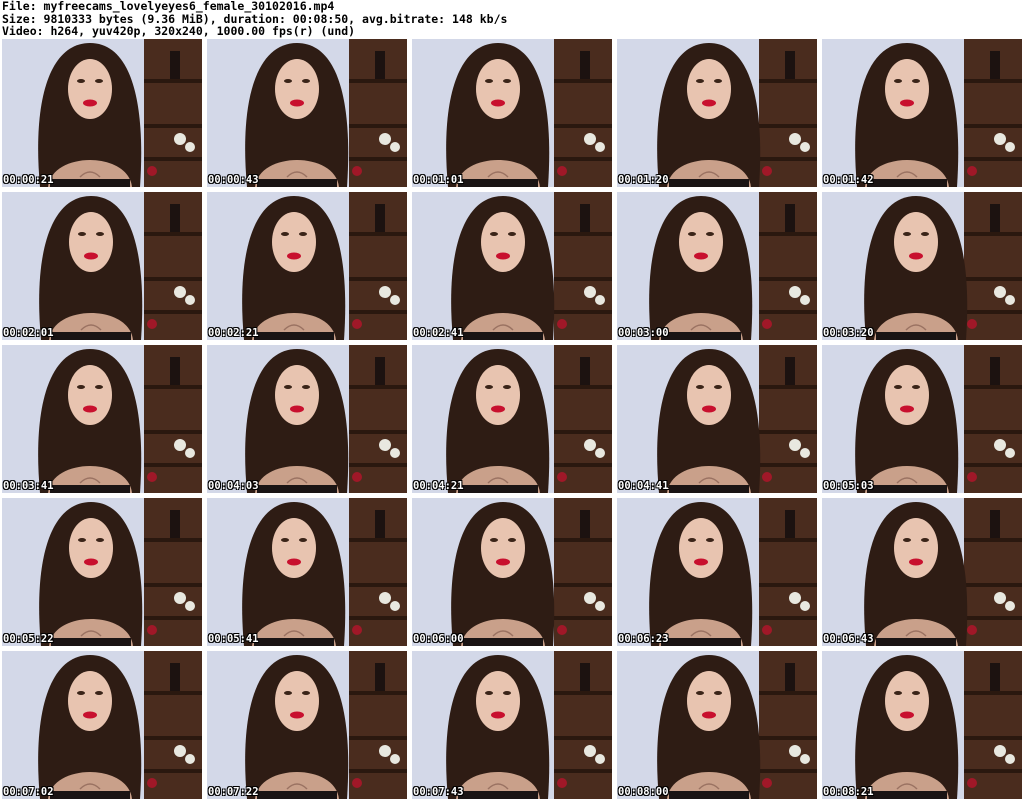 The image size is (1024, 799). I want to click on timestamp-label: 00:05:41, so click(233, 639).